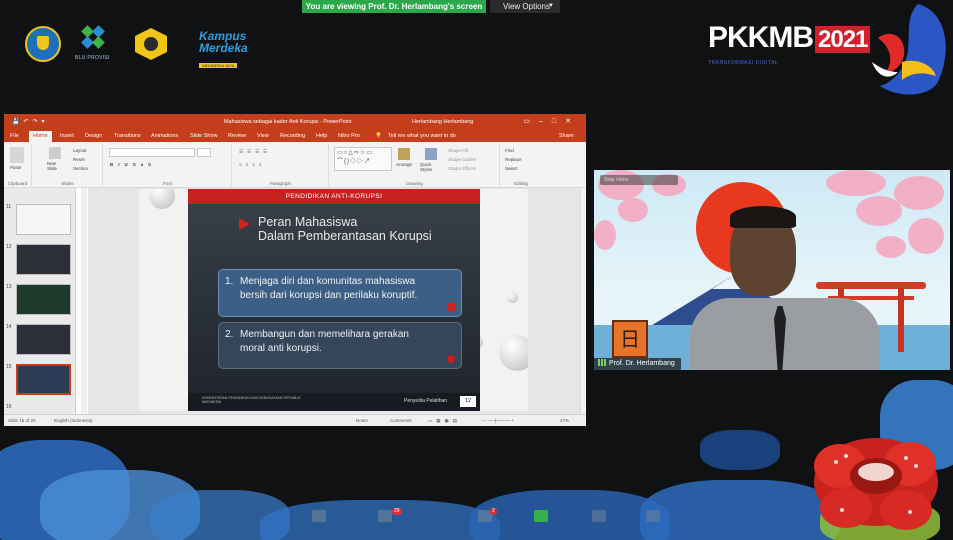 Image resolution: width=953 pixels, height=540 pixels. What do you see at coordinates (80, 150) in the screenshot?
I see `layout-button: Layout` at bounding box center [80, 150].